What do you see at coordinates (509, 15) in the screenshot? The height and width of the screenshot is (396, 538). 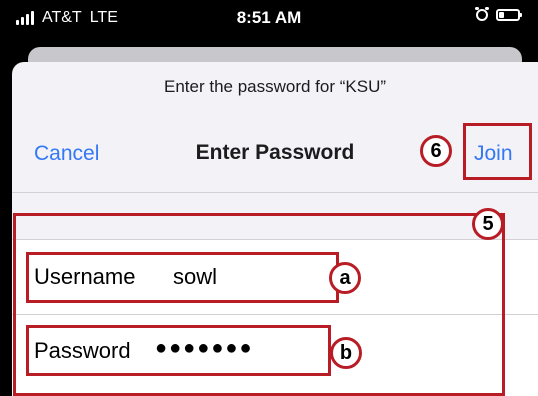 I see `battery-icon` at bounding box center [509, 15].